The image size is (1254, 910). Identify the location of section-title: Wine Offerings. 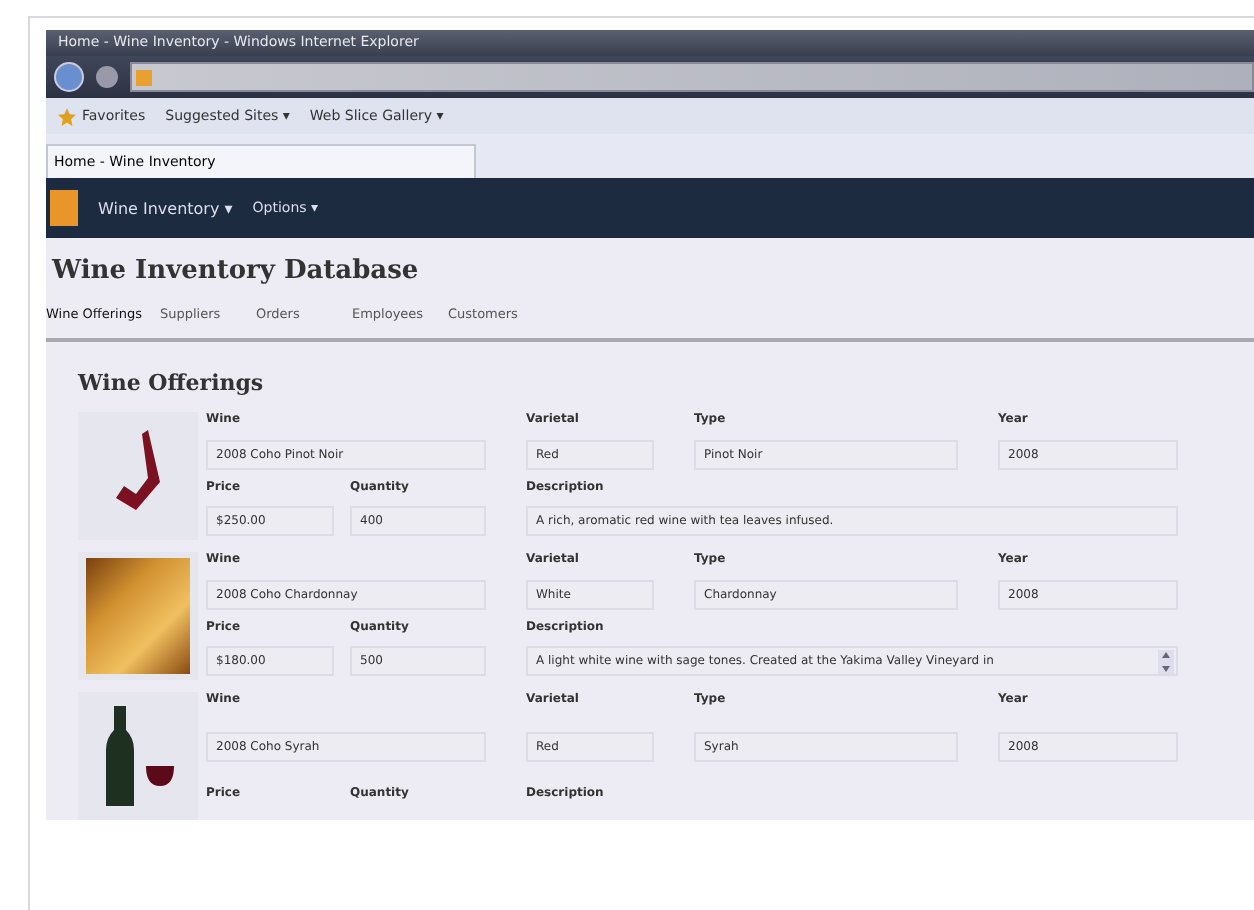
(172, 383).